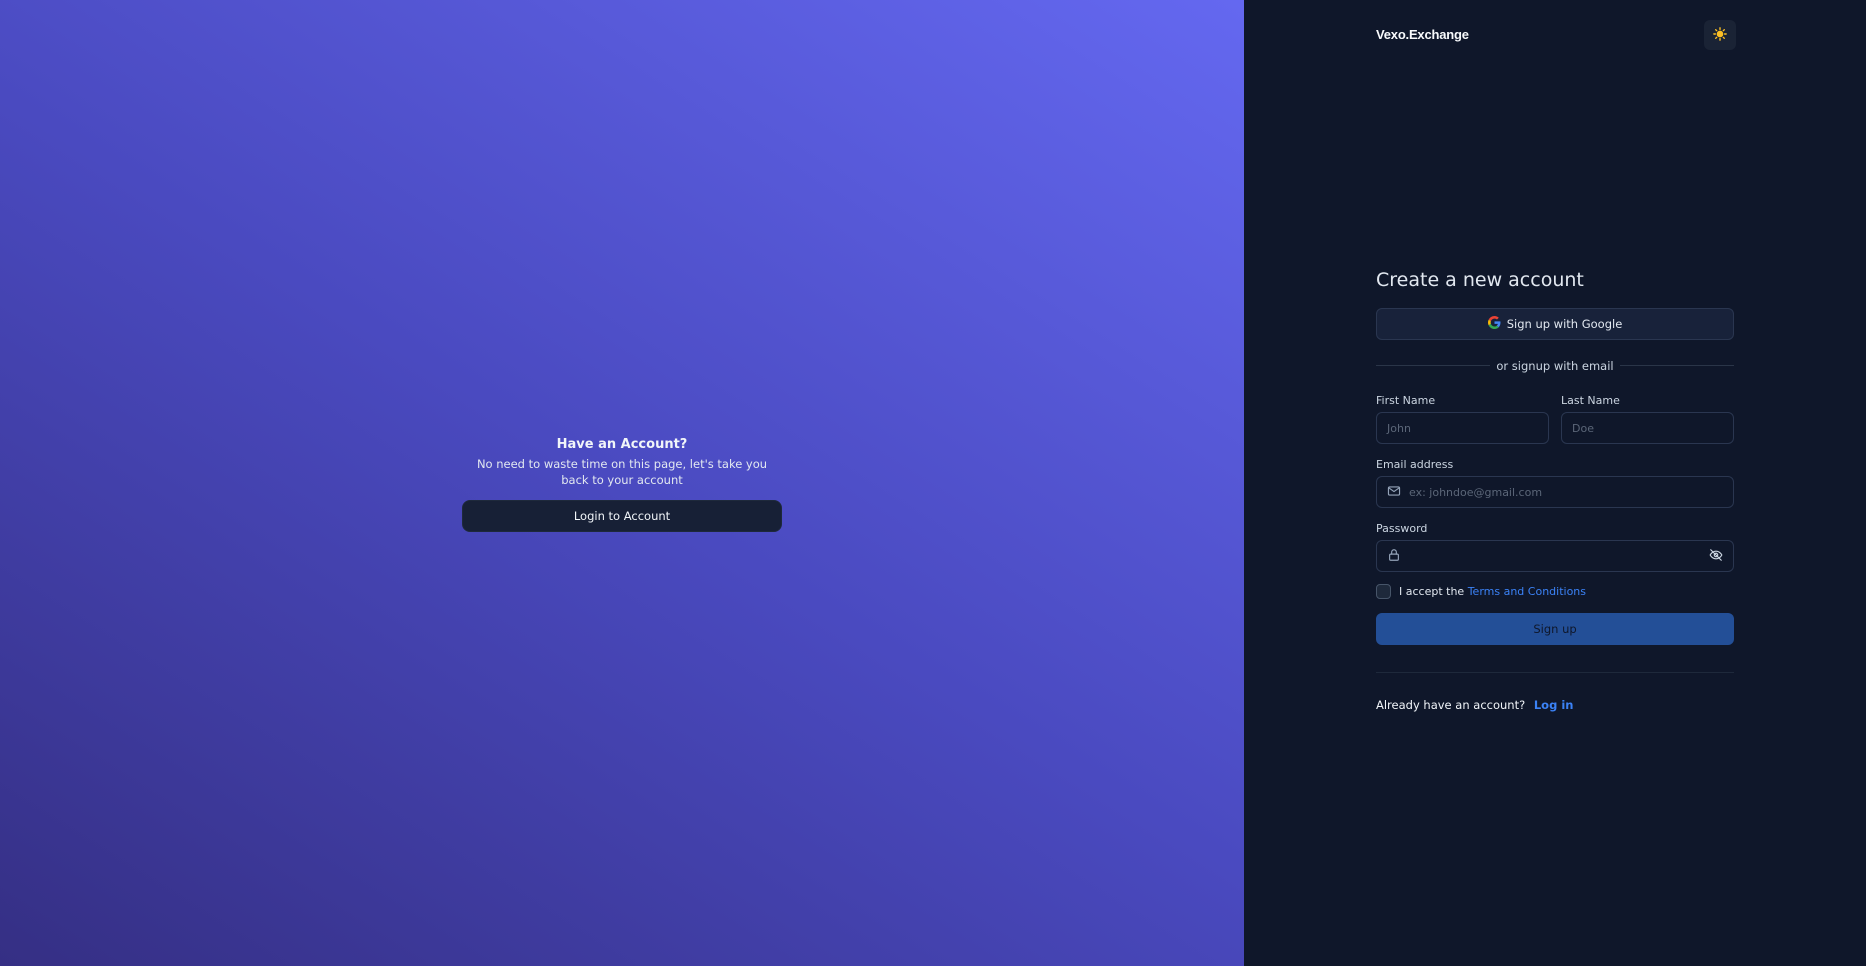  I want to click on first-name-group: First Name John, so click(1462, 419).